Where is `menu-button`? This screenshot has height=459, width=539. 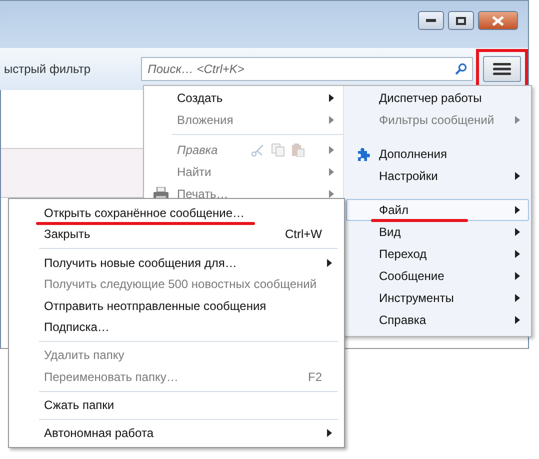 menu-button is located at coordinates (502, 69).